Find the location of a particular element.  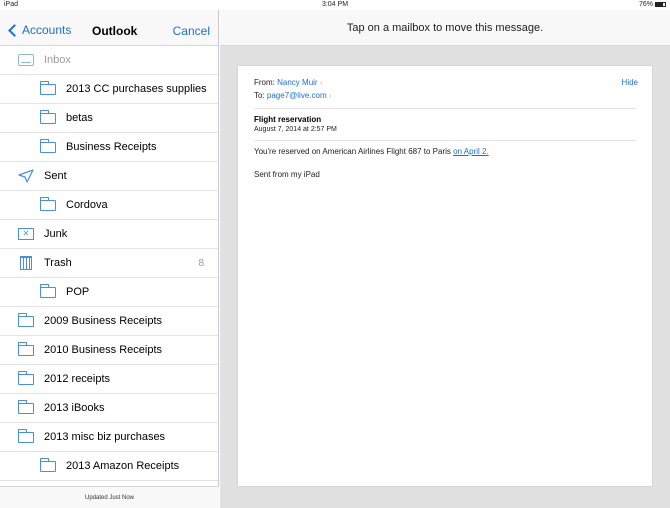

battery-indicator: 76% is located at coordinates (652, 4).